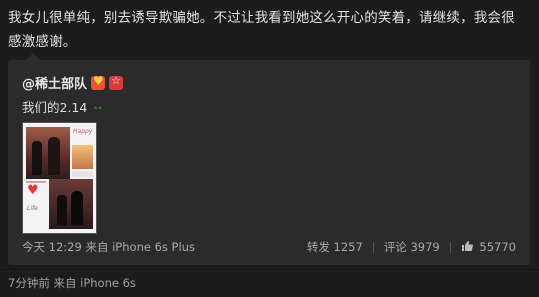 This screenshot has height=297, width=539. I want to click on repost-text: 我们的2.14 ˄˄, so click(62, 107).